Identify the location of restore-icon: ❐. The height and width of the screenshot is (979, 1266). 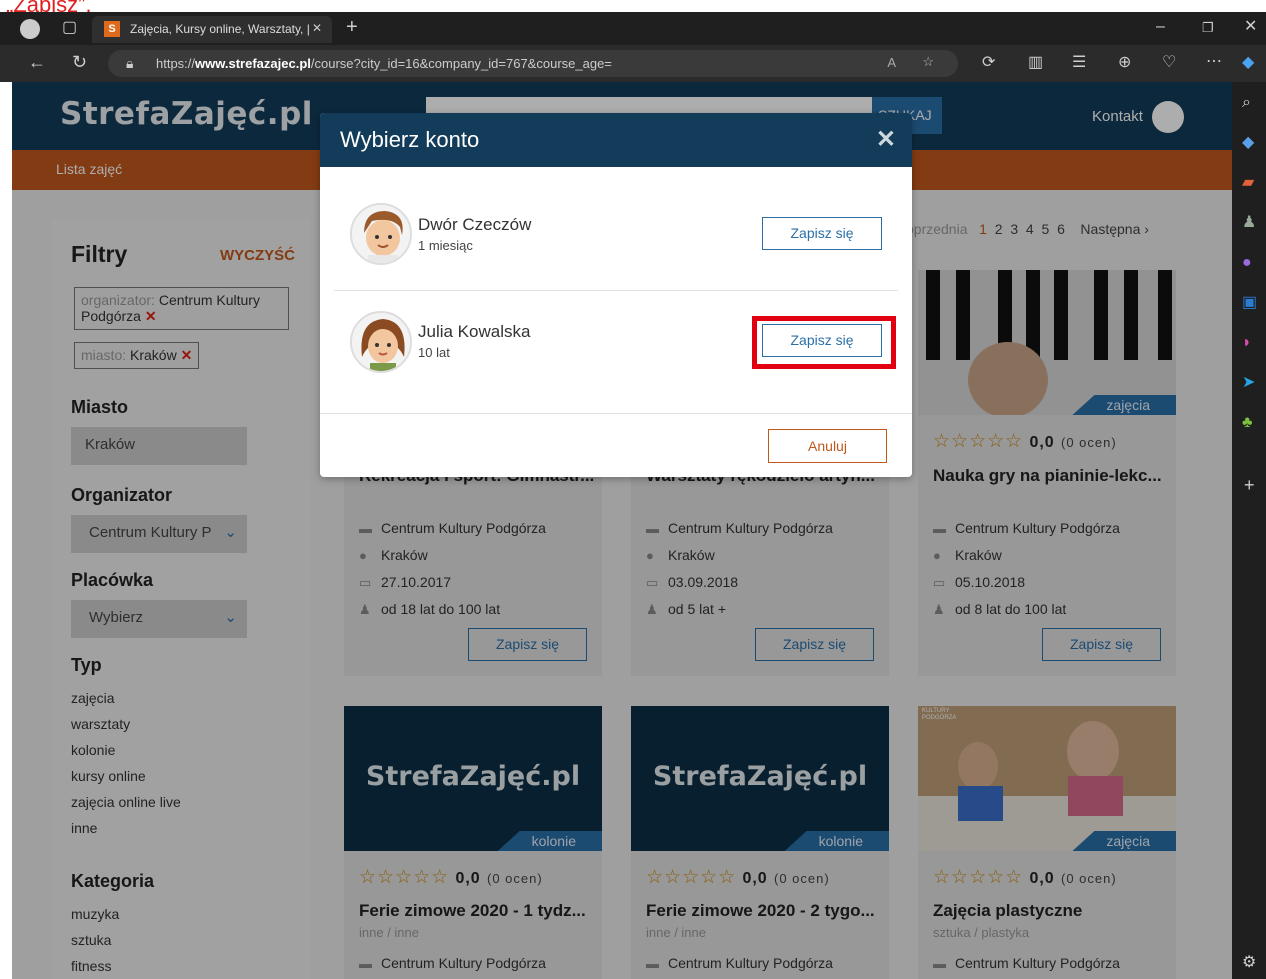
(1208, 28).